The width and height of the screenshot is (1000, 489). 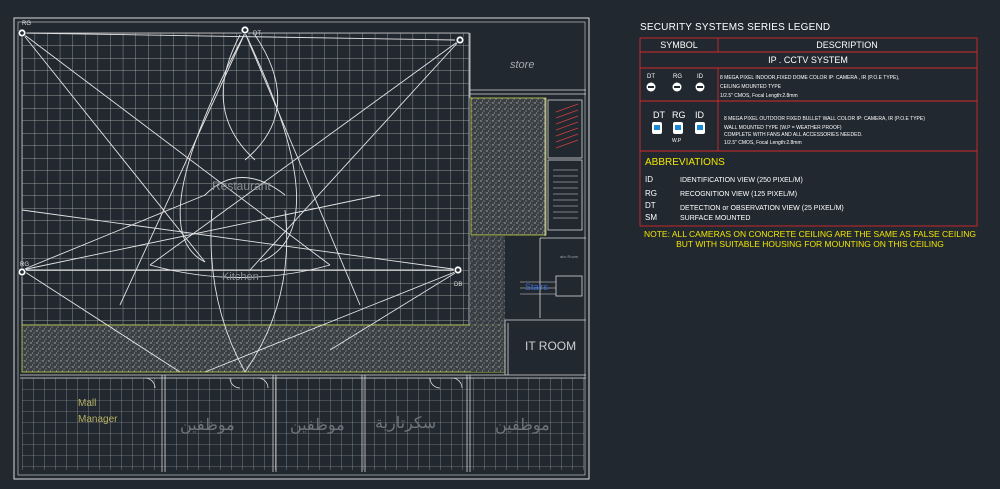 I want to click on room-label-kitchen: Kitchen, so click(x=240, y=277).